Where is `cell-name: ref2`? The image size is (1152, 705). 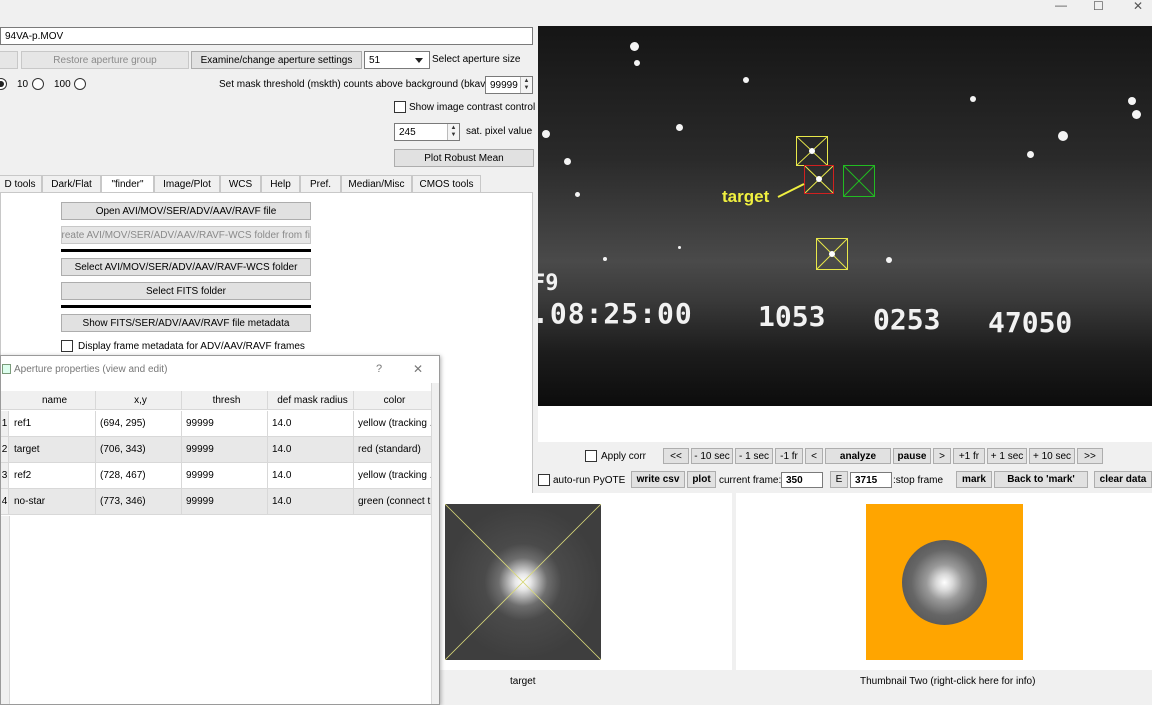
cell-name: ref2 is located at coordinates (52, 475).